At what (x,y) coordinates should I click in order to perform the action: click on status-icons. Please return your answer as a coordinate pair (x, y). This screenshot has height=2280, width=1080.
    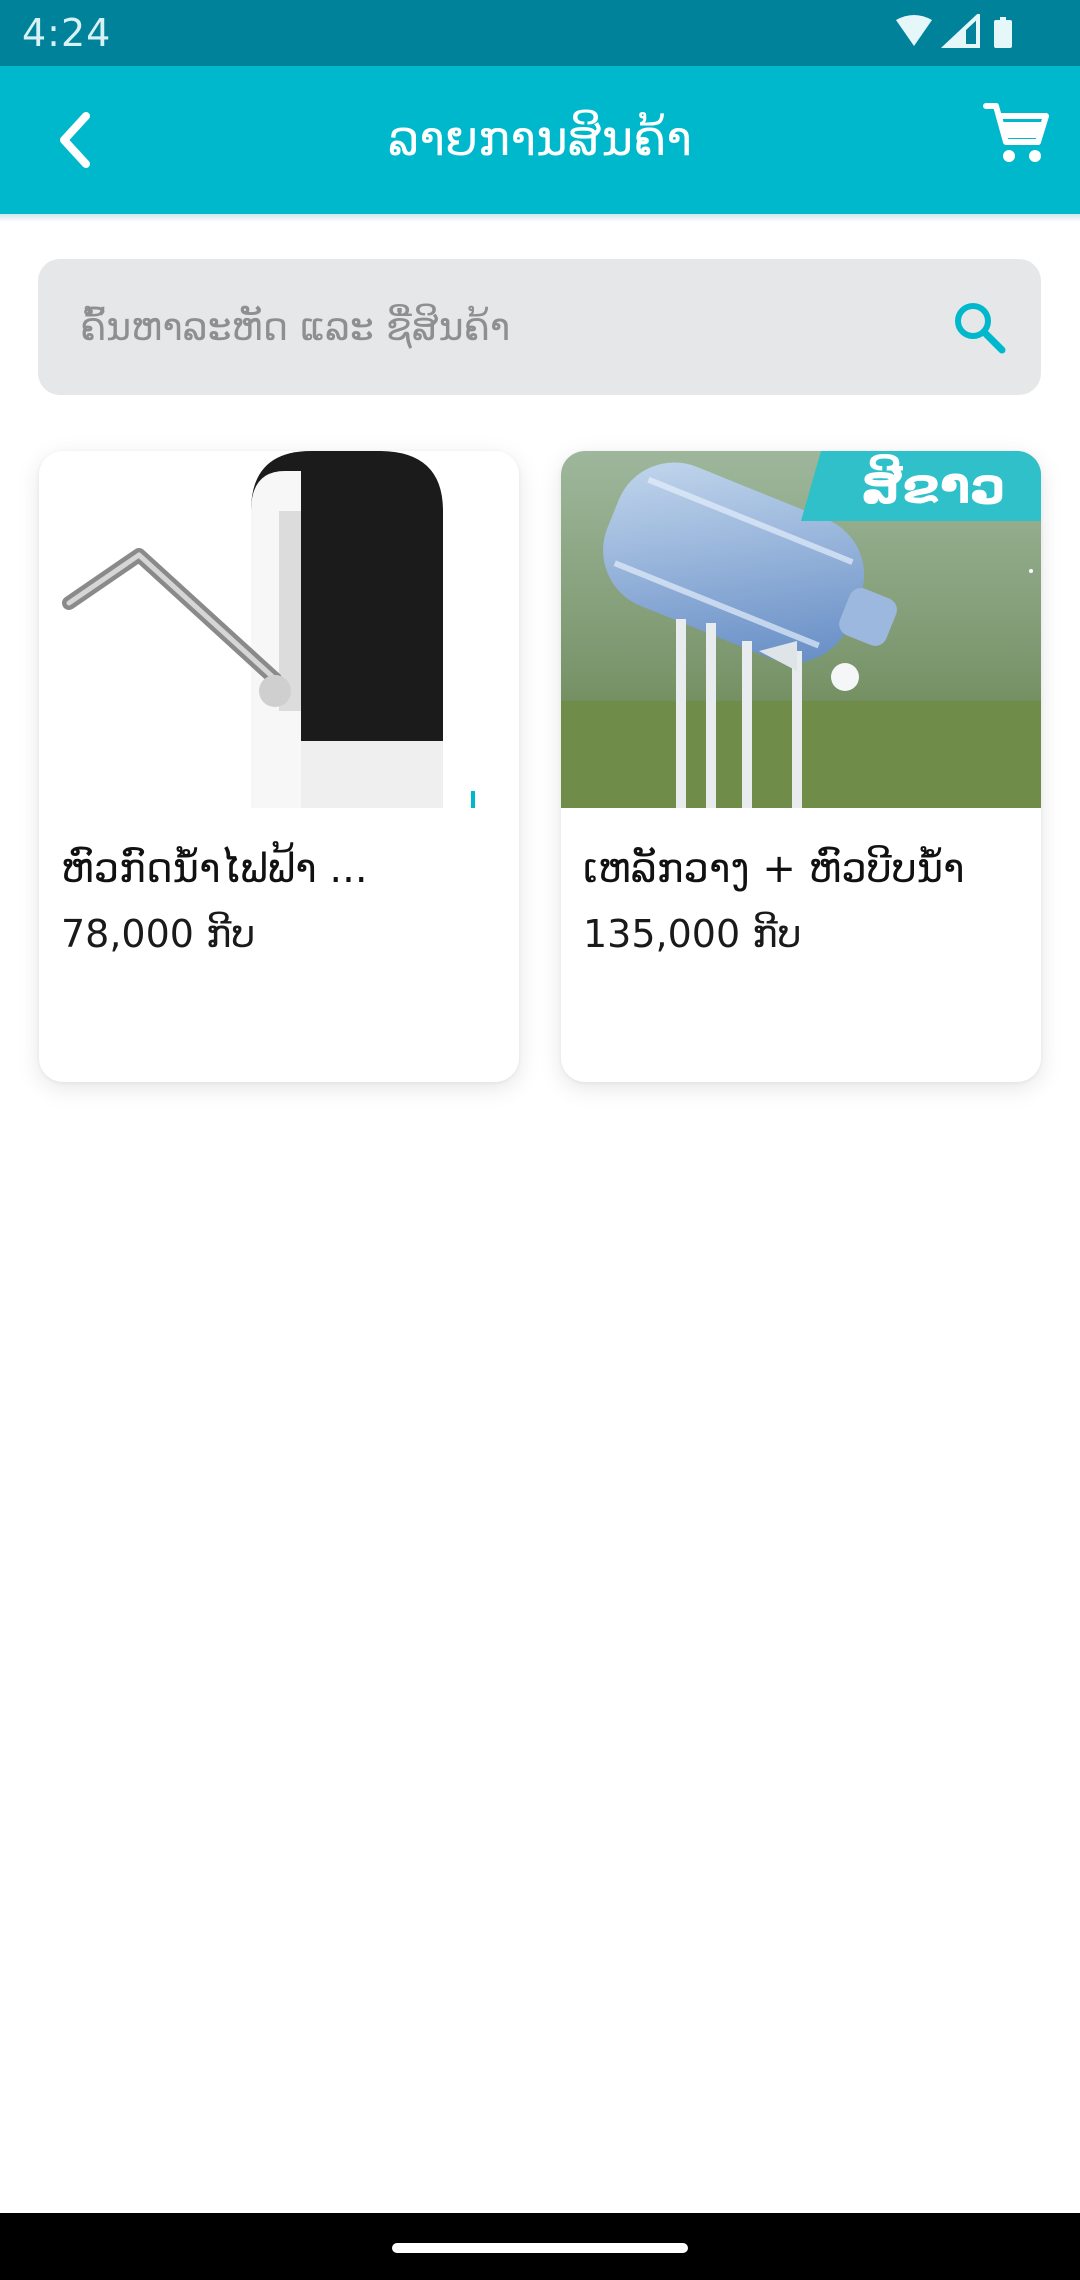
    Looking at the image, I should click on (954, 31).